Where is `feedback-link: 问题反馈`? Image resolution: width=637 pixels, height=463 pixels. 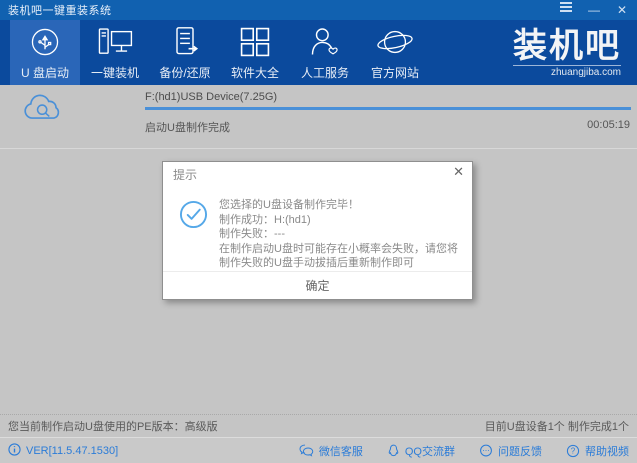
feedback-link: 问题反馈 is located at coordinates (510, 451).